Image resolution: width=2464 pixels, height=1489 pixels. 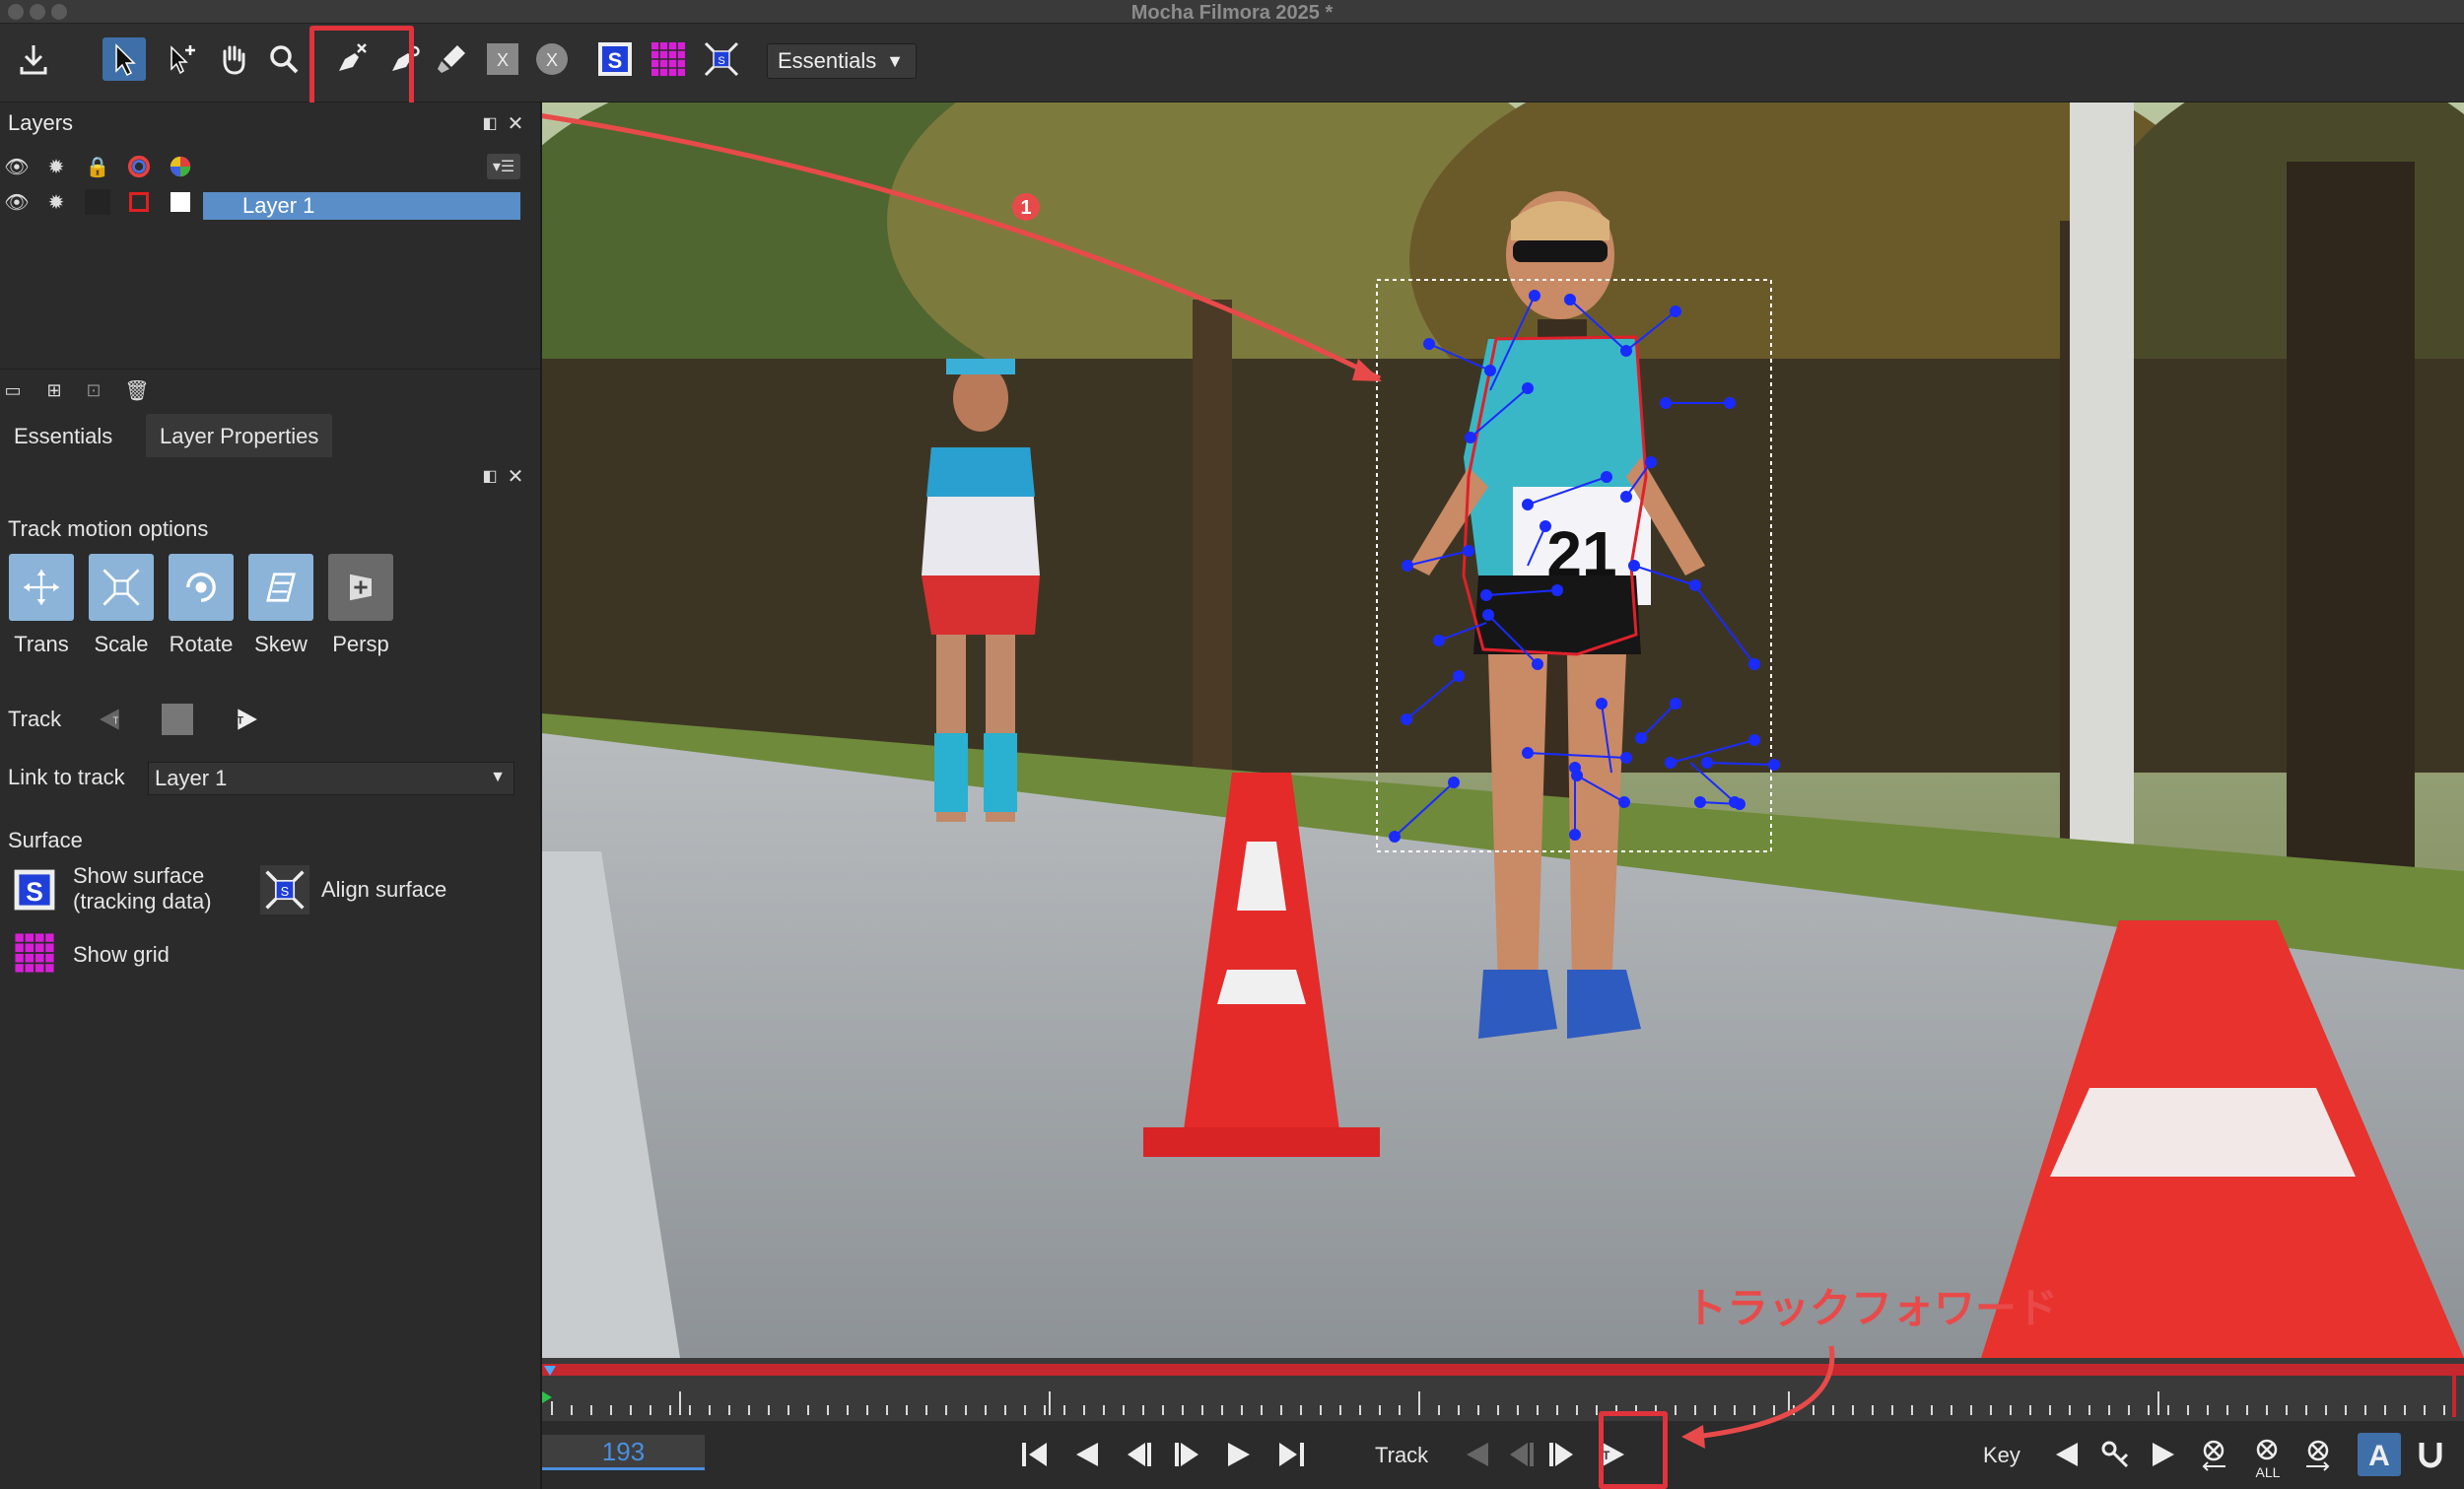 I want to click on surface-title: Surface, so click(x=45, y=840).